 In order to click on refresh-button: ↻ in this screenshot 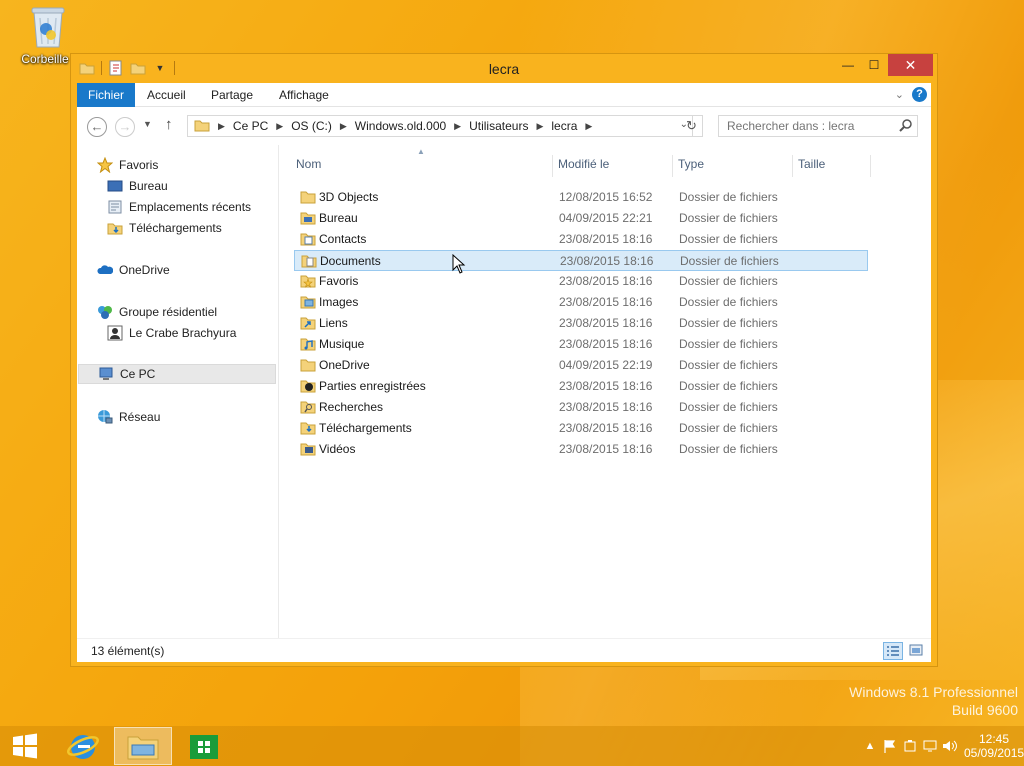, I will do `click(692, 126)`.